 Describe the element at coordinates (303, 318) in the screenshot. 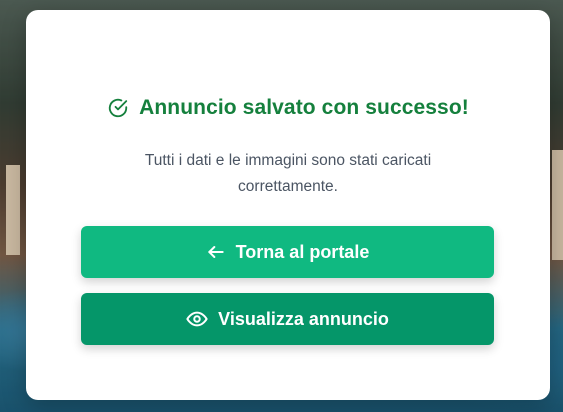

I see `view-button-label: Visualizza annuncio` at that location.